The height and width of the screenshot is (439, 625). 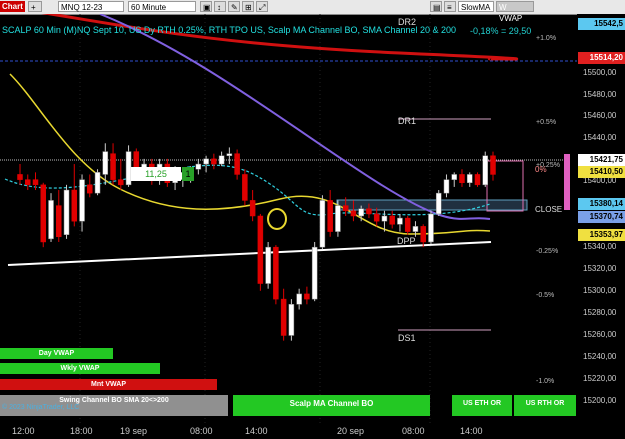 I want to click on close-band, so click(x=432, y=205).